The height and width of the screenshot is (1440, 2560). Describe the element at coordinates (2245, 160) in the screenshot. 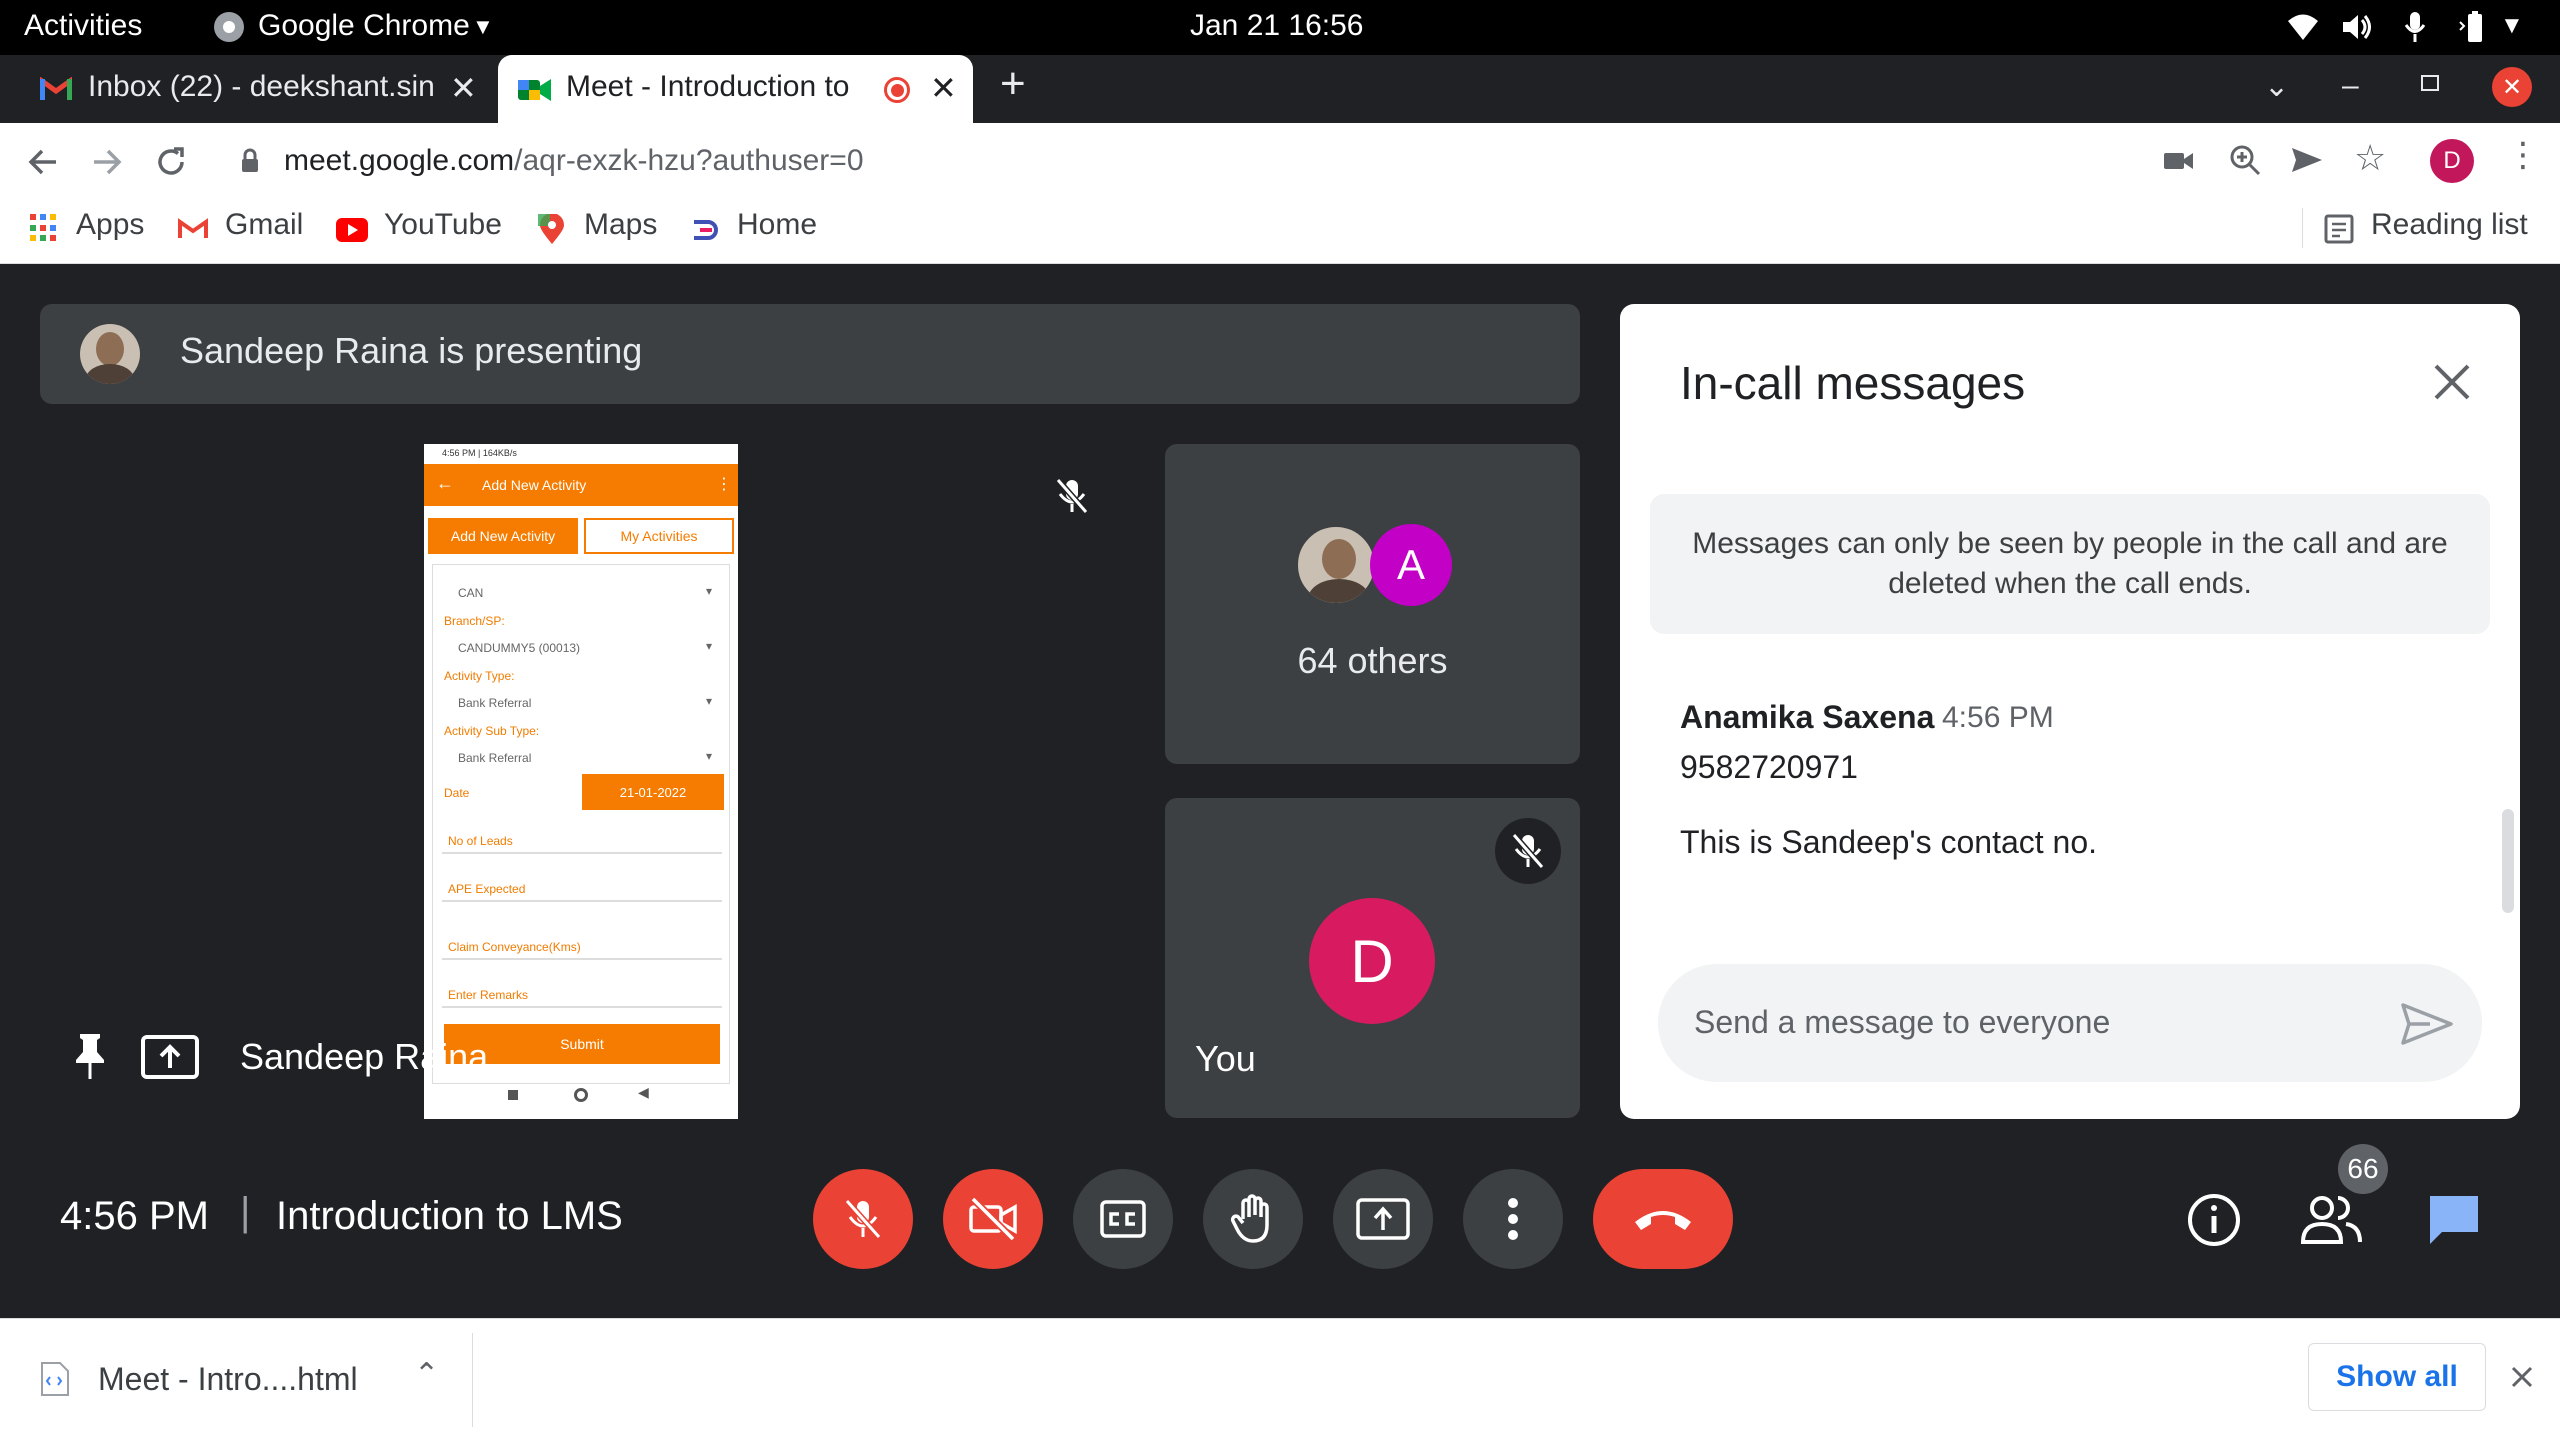

I see `zoom-icon` at that location.